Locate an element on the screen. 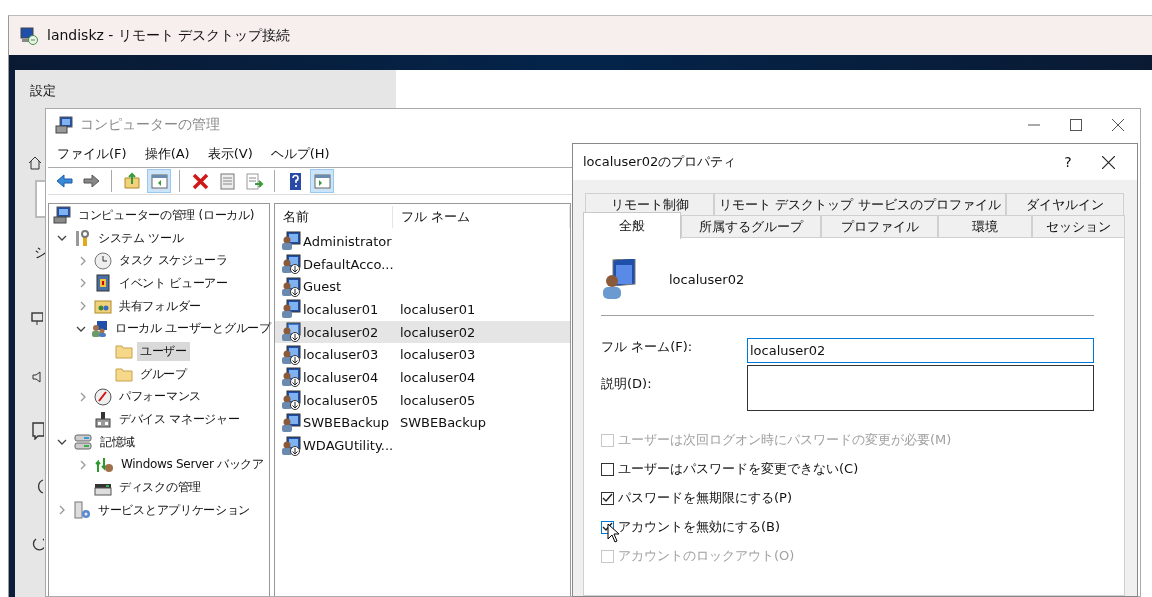 The height and width of the screenshot is (597, 1152). column-header: 名前 is located at coordinates (334, 217).